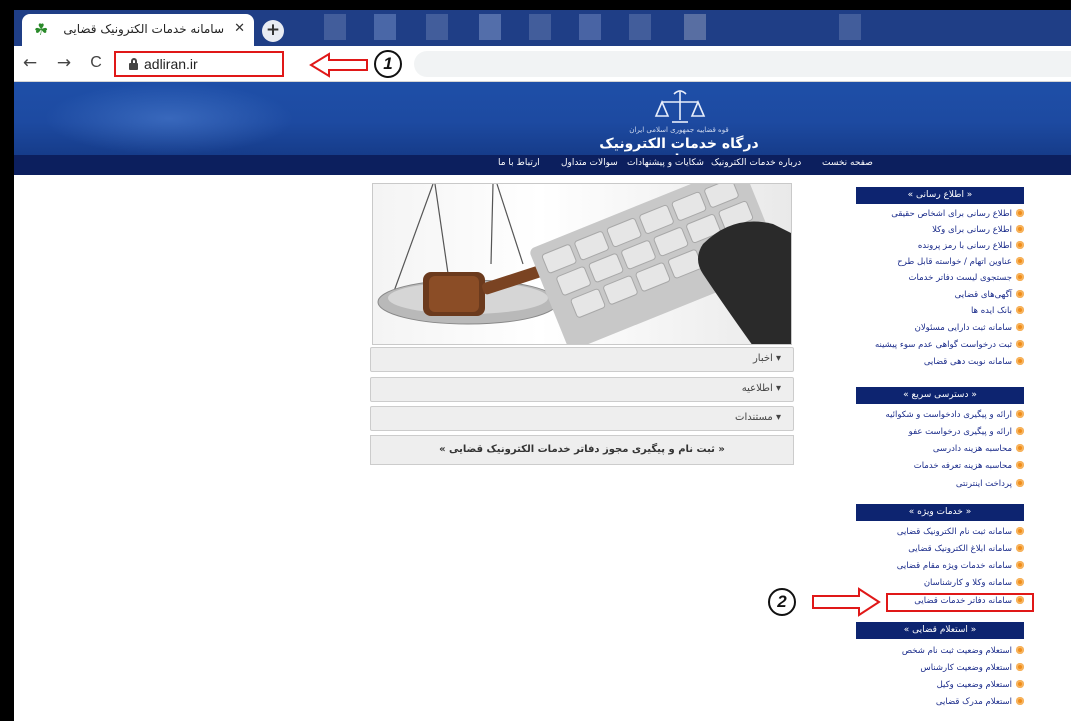  I want to click on judiciary-scales-emblem-icon, so click(680, 106).